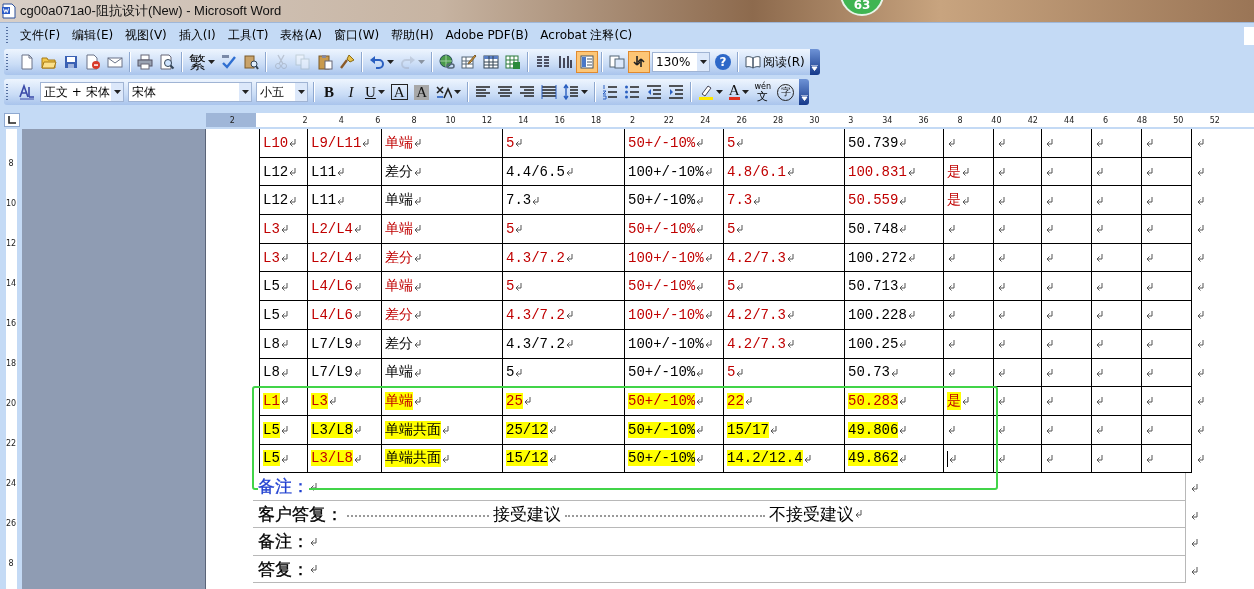 Image resolution: width=1254 pixels, height=589 pixels. I want to click on menu-item: 表格(A), so click(303, 35).